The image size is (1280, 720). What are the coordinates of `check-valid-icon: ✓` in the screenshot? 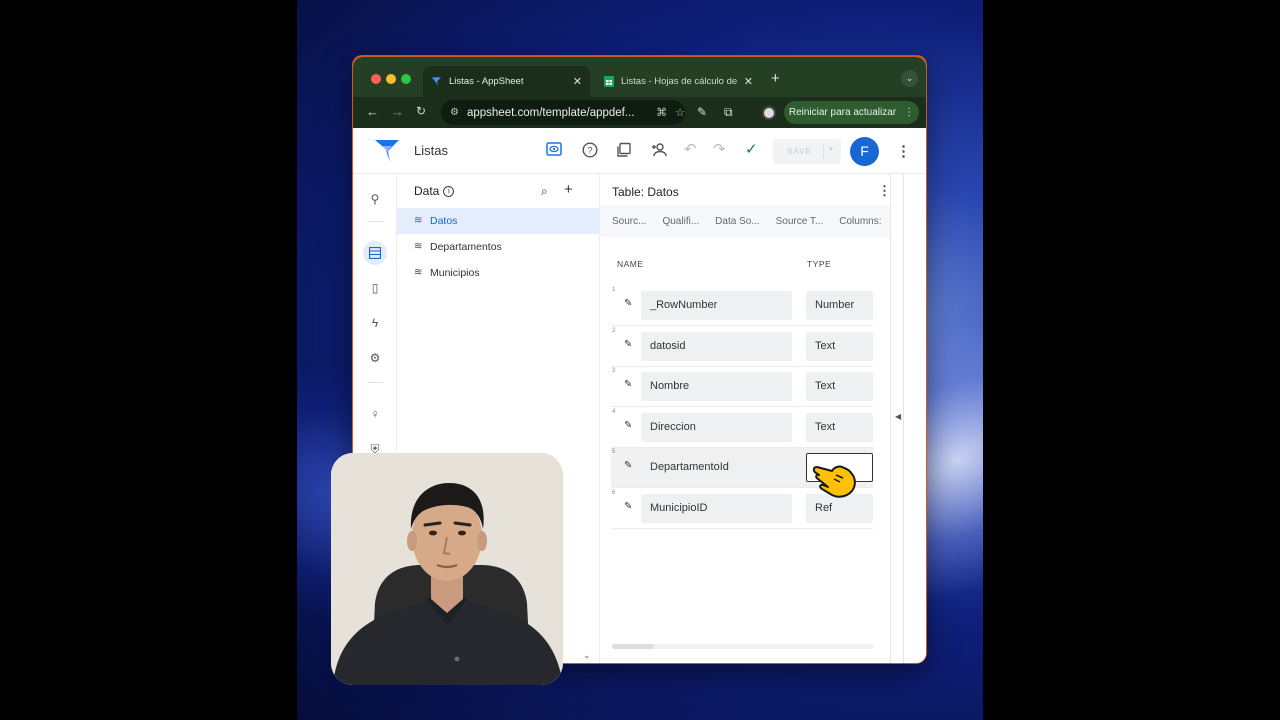 It's located at (751, 150).